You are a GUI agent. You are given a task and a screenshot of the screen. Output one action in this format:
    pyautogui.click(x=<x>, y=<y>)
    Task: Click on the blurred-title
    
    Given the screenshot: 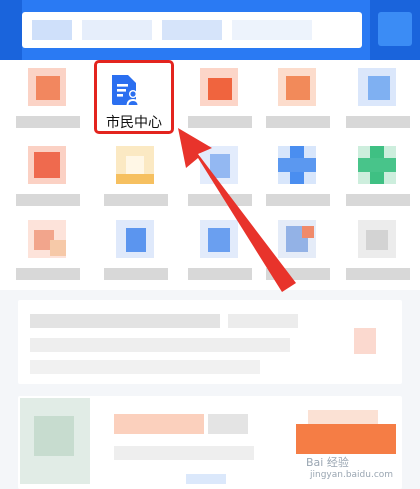 What is the action you would take?
    pyautogui.click(x=159, y=424)
    